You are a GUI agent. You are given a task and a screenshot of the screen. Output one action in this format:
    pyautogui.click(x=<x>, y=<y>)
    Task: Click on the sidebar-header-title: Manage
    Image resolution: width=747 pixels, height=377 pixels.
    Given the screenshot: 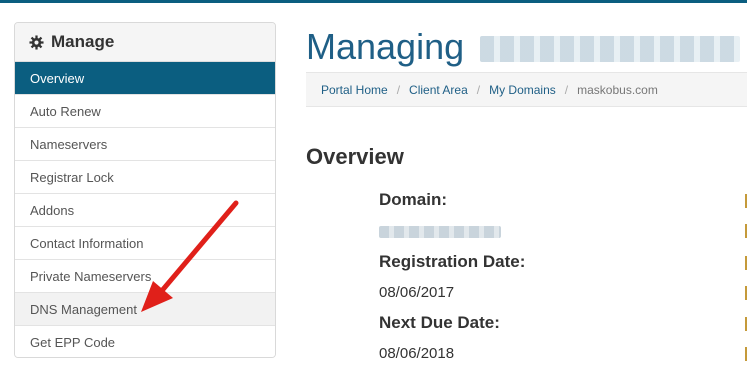 What is the action you would take?
    pyautogui.click(x=83, y=41)
    